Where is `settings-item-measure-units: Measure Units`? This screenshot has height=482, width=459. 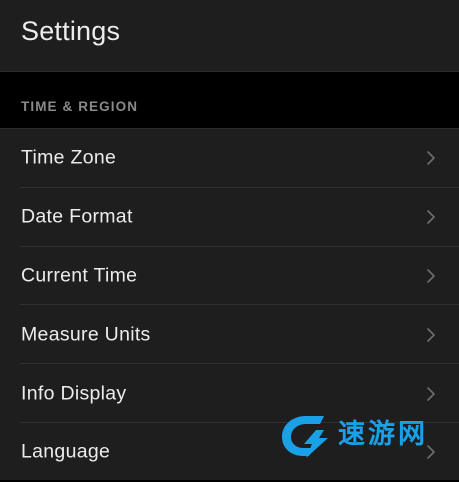
settings-item-measure-units: Measure Units is located at coordinates (229, 334).